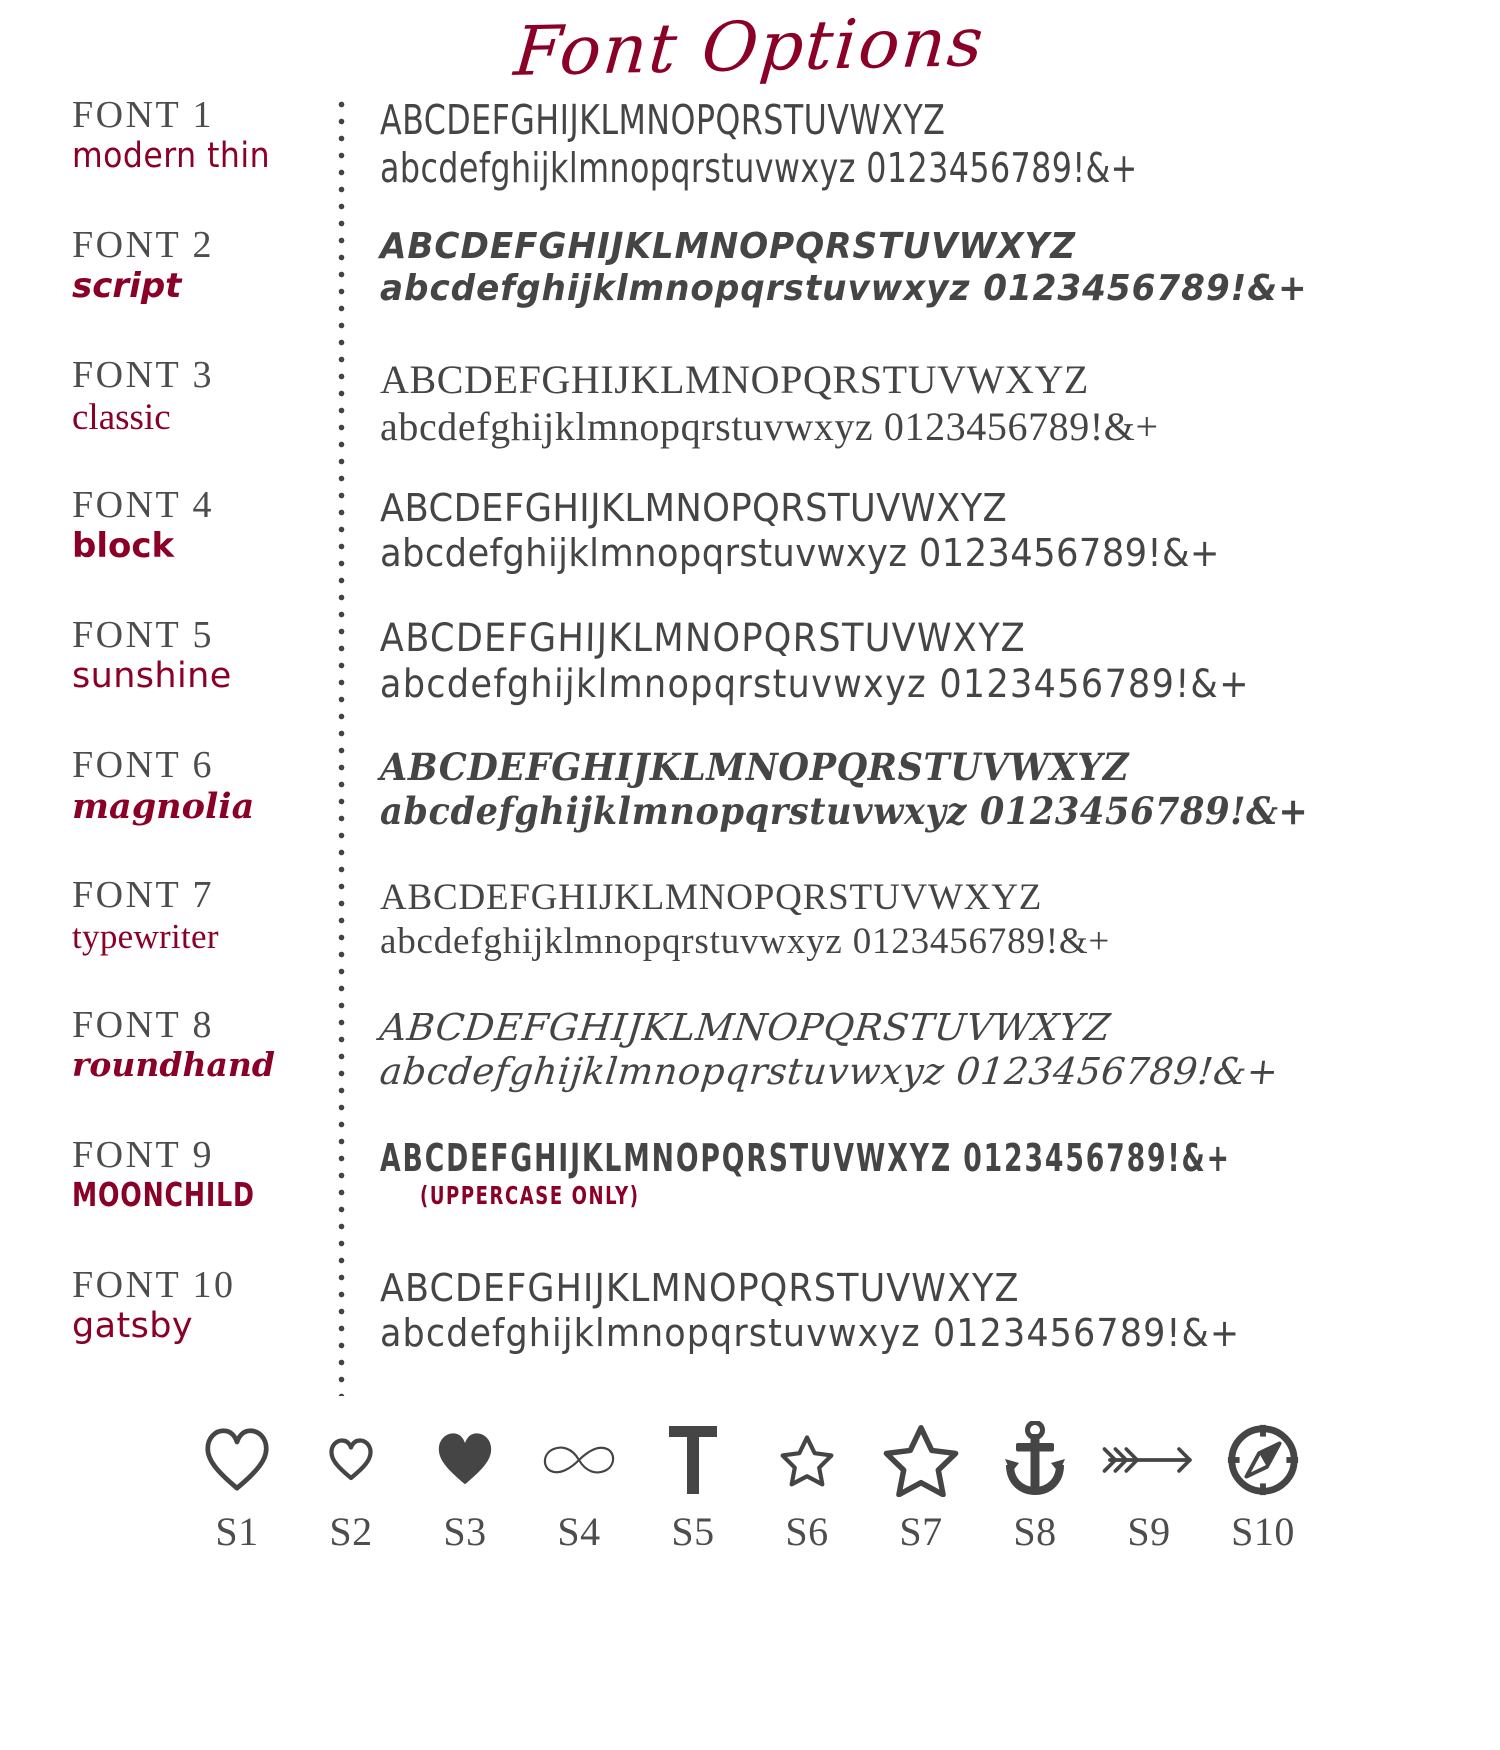  I want to click on font-label-group: FONT 7 typewriter, so click(159, 915).